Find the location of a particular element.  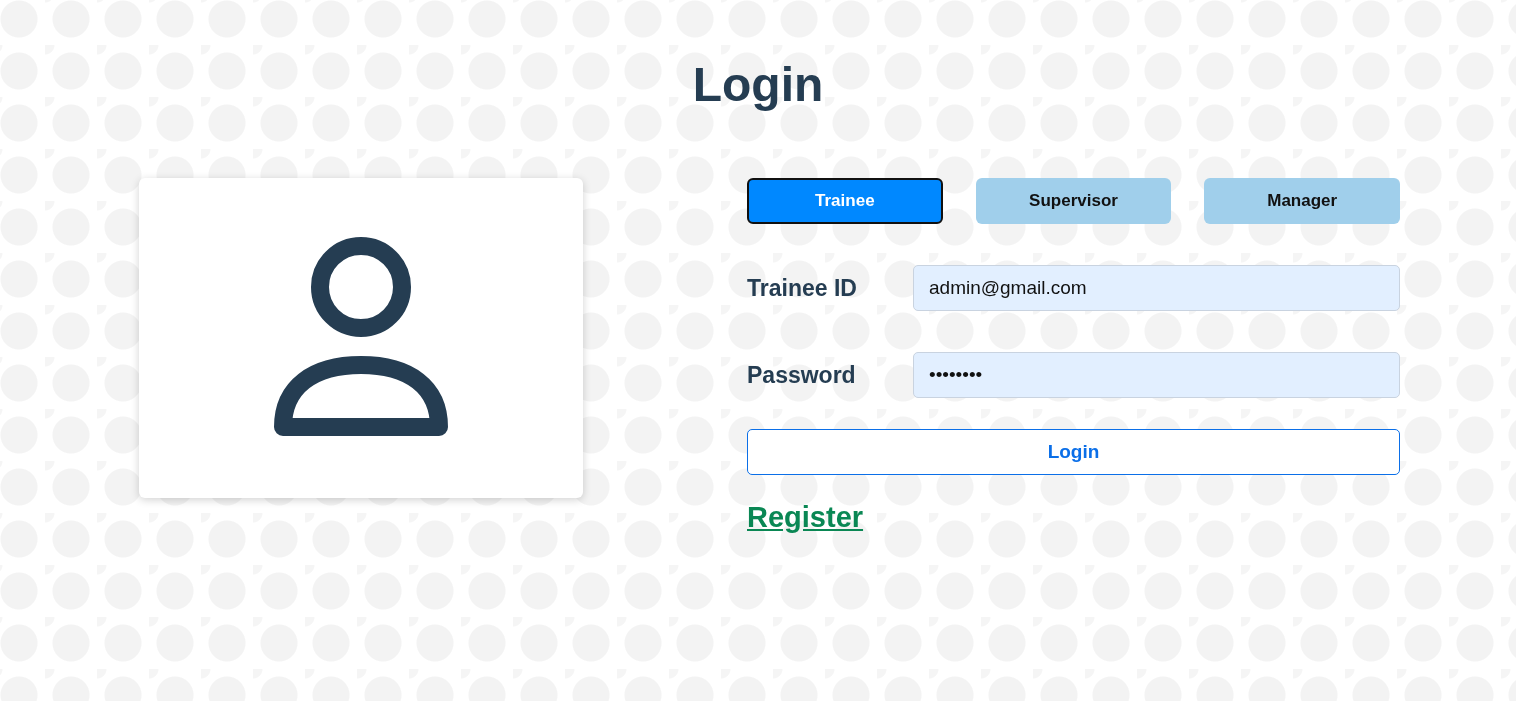

register-link: Register is located at coordinates (805, 517).